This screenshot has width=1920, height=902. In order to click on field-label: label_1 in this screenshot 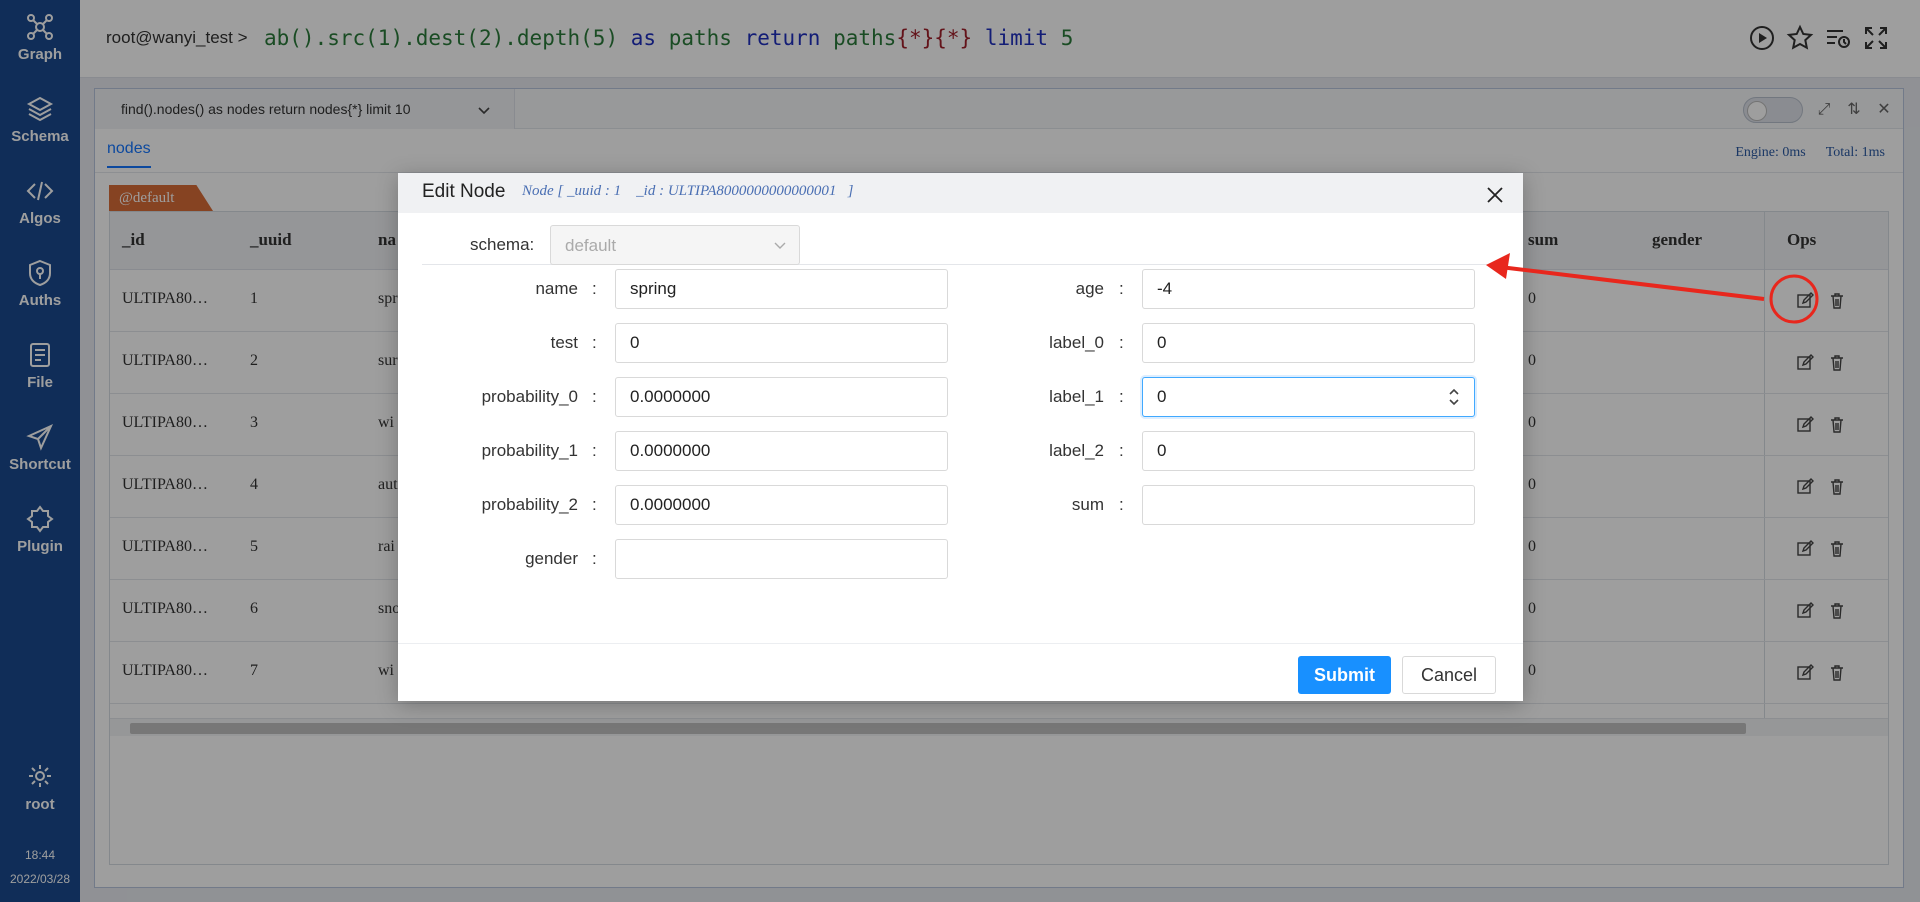, I will do `click(1076, 396)`.